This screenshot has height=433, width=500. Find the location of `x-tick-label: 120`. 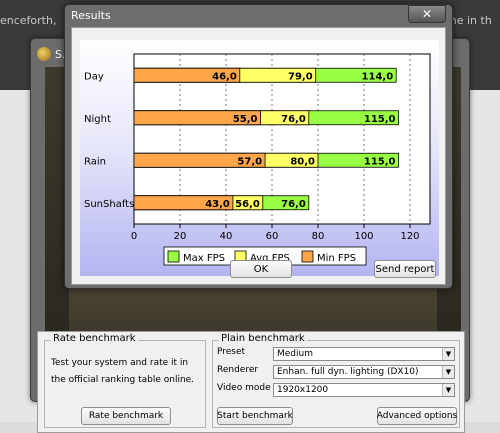

x-tick-label: 120 is located at coordinates (409, 236).